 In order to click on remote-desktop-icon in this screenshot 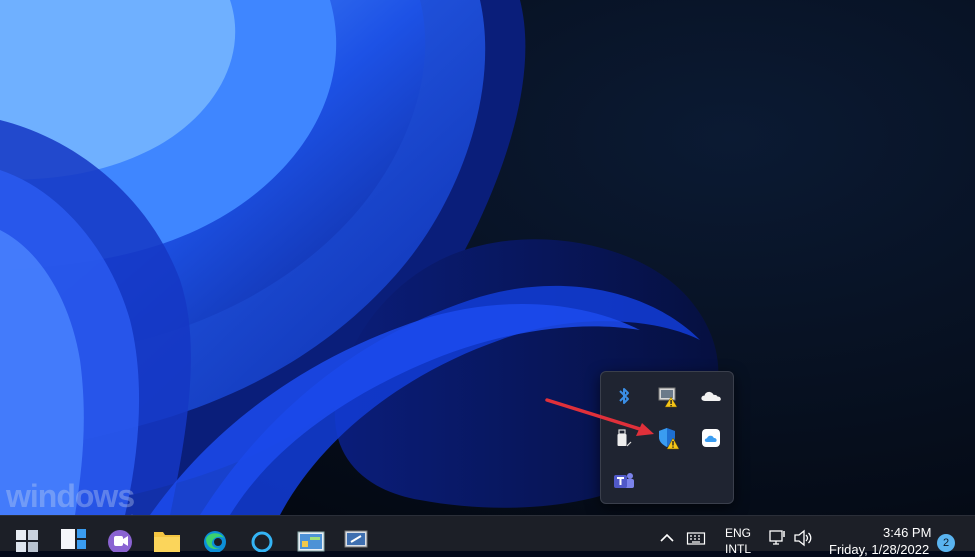, I will do `click(357, 537)`.